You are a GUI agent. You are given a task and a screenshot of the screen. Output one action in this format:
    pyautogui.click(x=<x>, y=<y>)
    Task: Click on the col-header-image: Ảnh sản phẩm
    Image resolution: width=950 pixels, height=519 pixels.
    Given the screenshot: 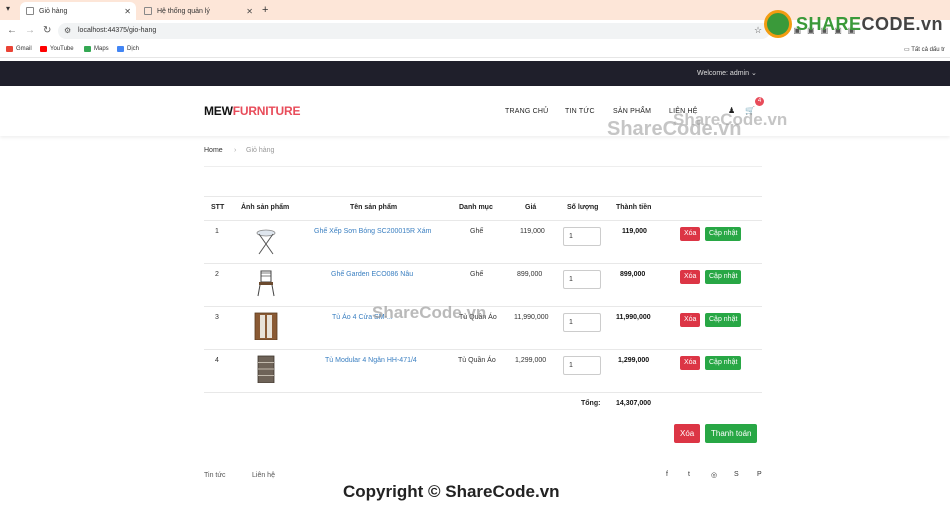 What is the action you would take?
    pyautogui.click(x=265, y=207)
    